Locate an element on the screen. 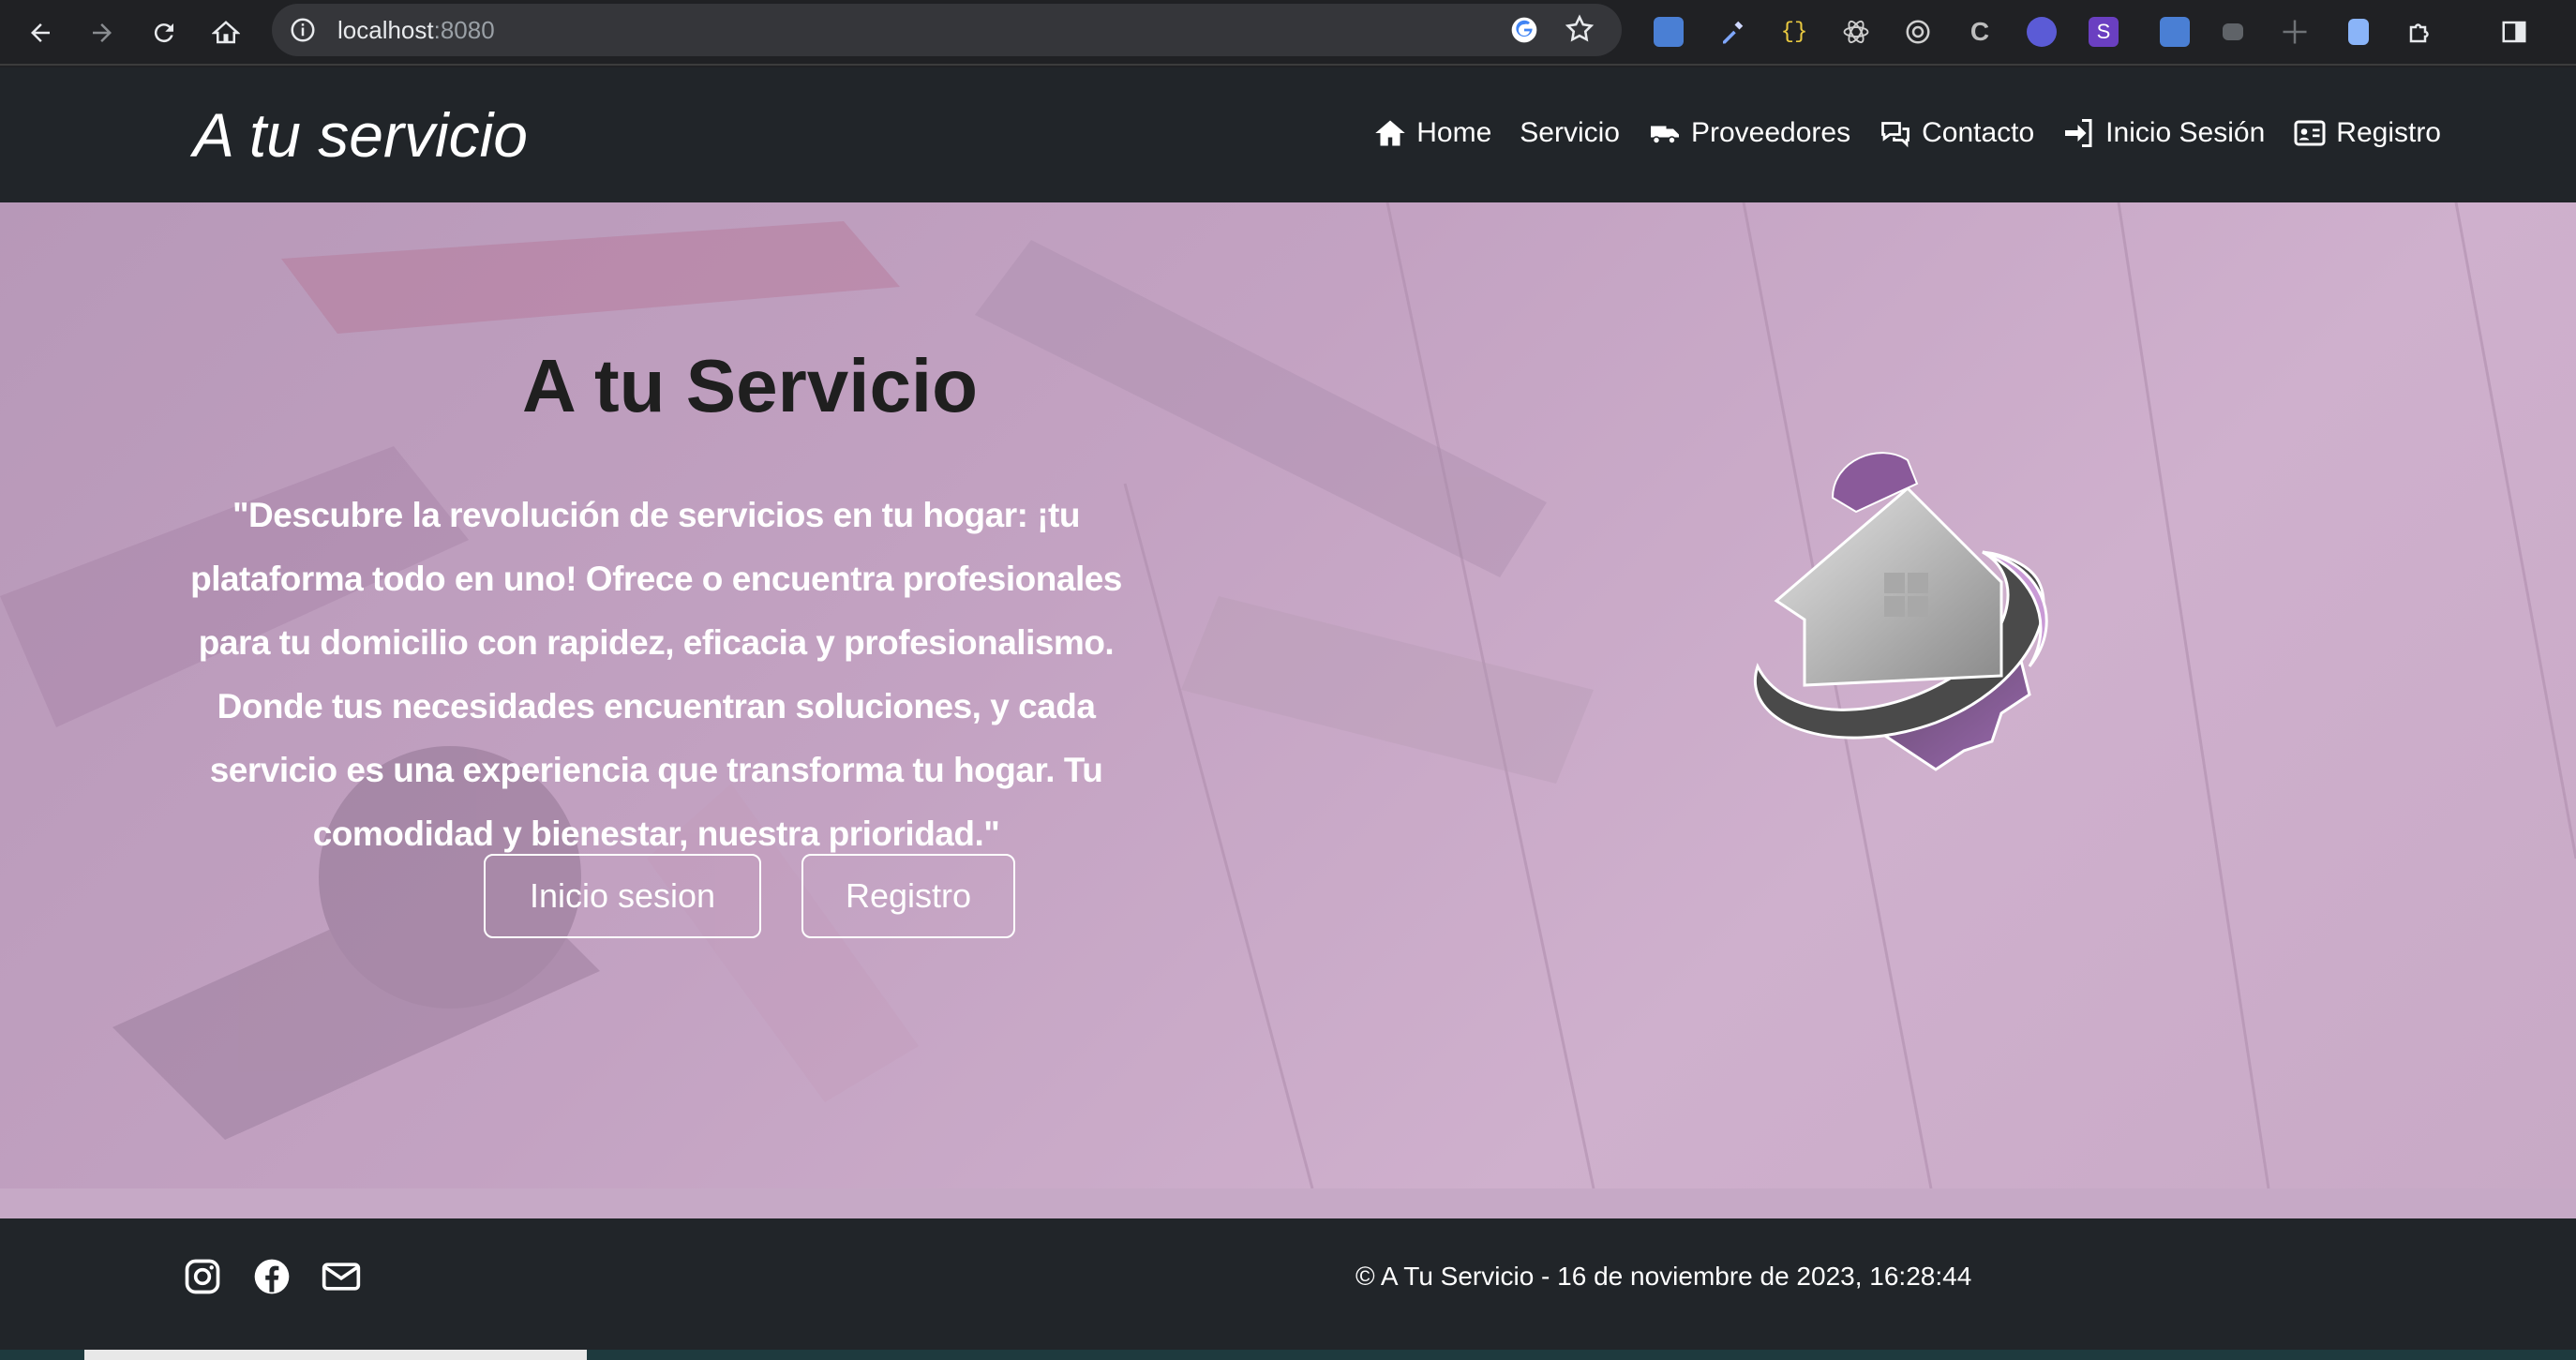 The image size is (2576, 1360). active-extension-icon is located at coordinates (2174, 31).